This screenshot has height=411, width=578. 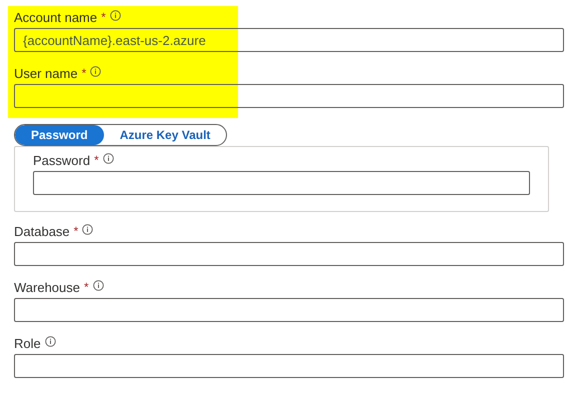 I want to click on auth-tab: Azure Key Vault, so click(x=165, y=135).